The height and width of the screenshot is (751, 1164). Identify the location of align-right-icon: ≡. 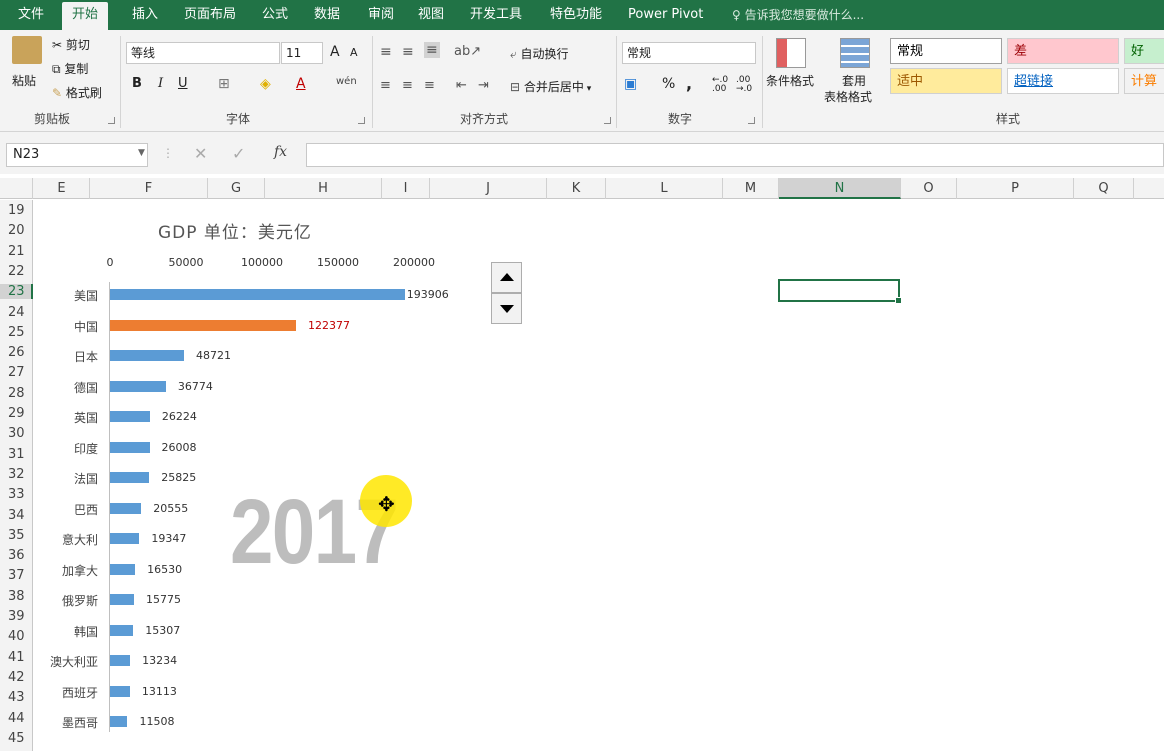
(429, 85).